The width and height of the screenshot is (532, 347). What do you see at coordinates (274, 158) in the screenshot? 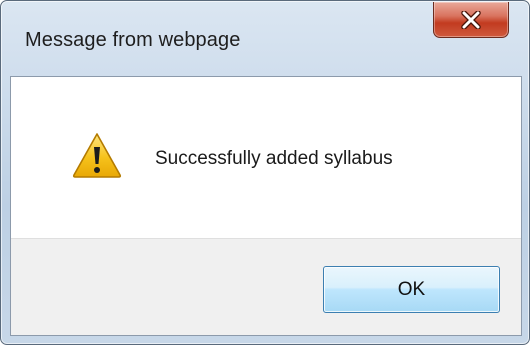
I see `message-text: Successfully added syllabus` at bounding box center [274, 158].